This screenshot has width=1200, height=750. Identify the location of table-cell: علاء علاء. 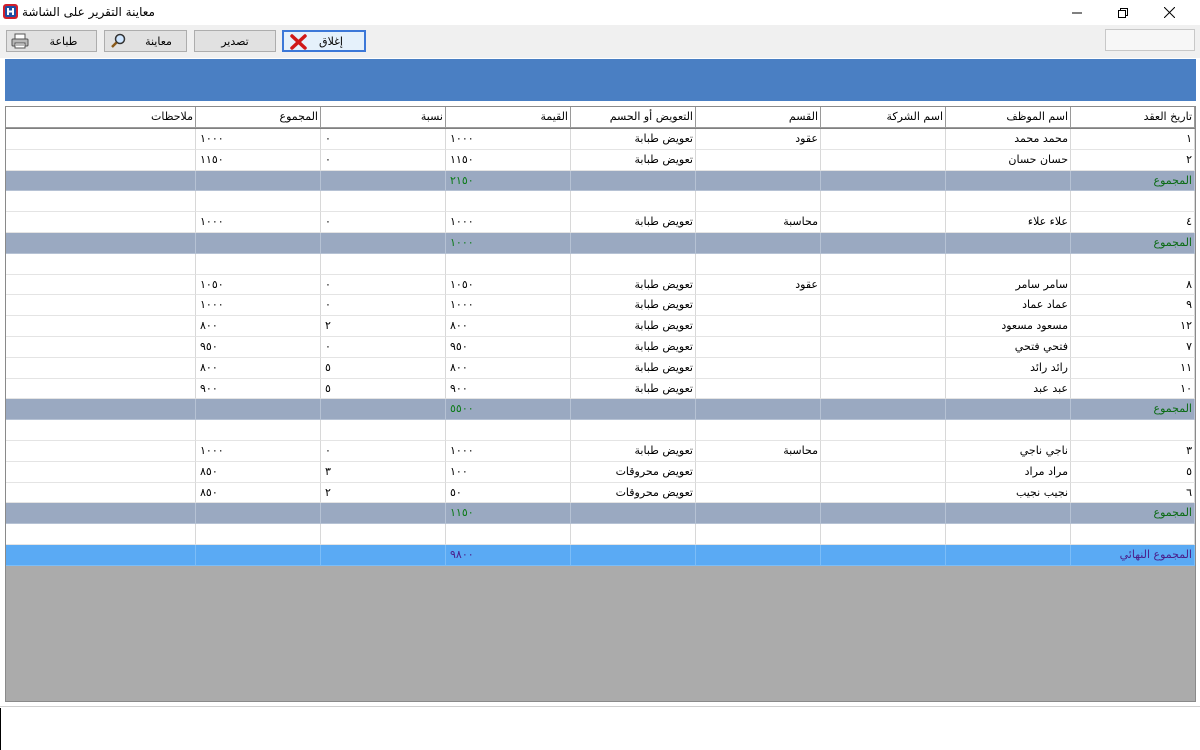
(1008, 222).